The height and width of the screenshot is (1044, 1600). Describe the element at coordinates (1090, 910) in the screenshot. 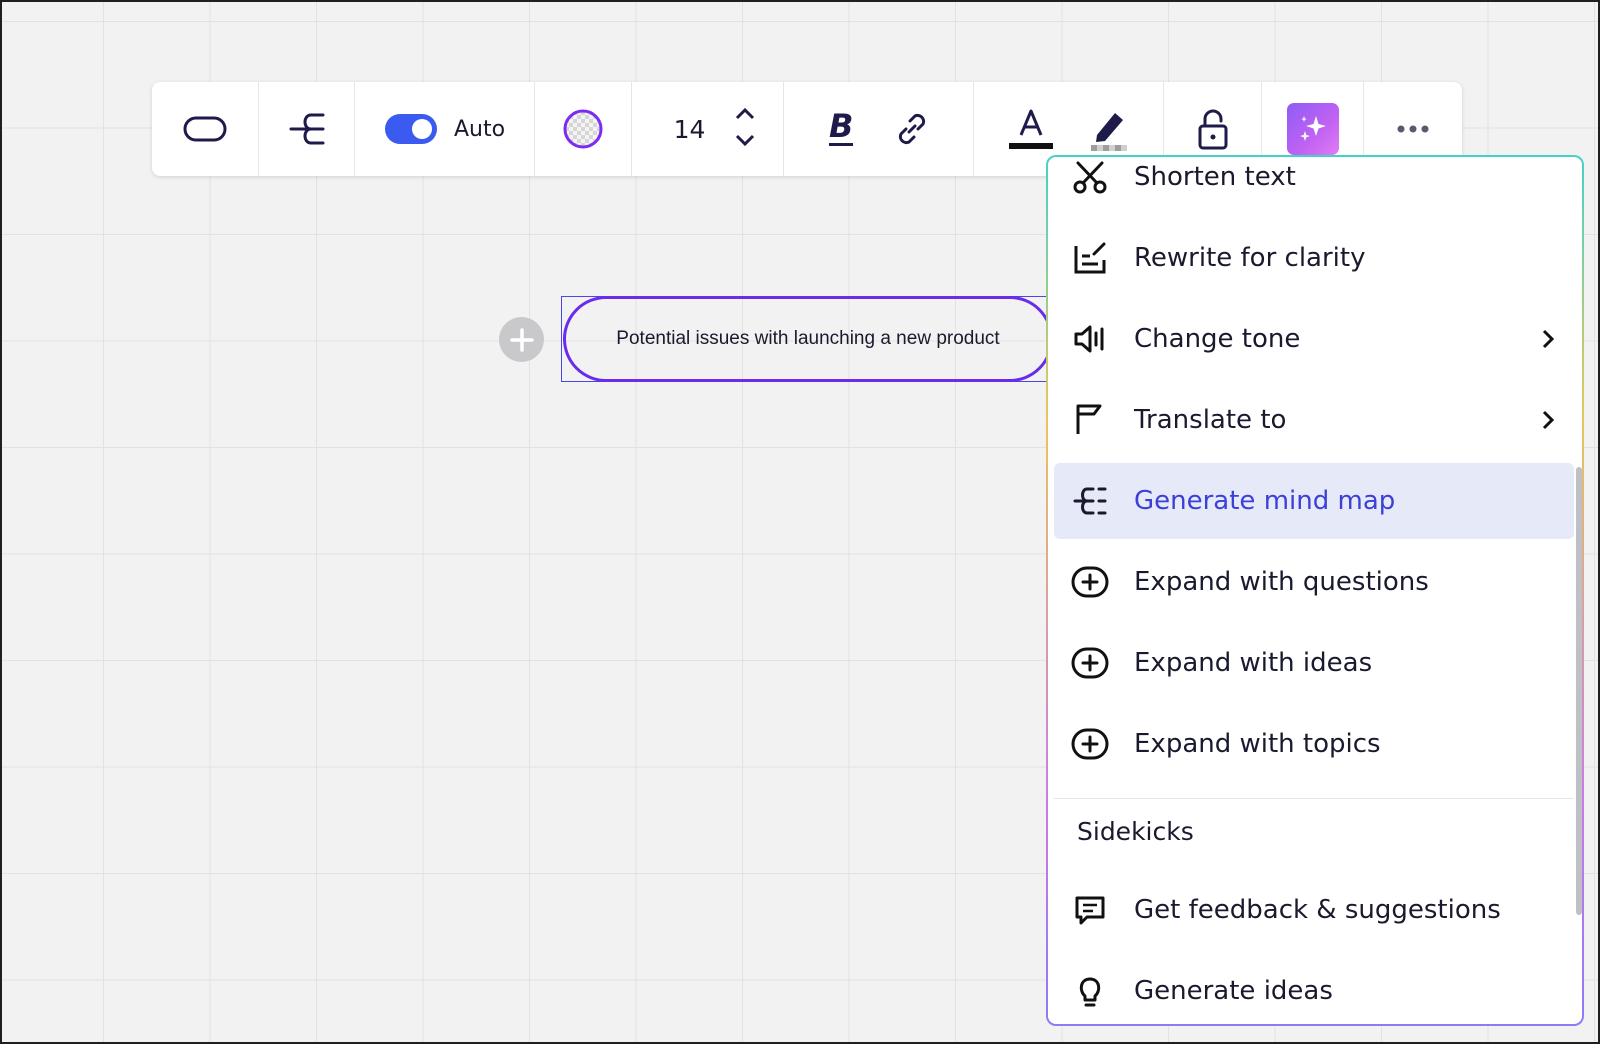

I see `feedback-icon` at that location.